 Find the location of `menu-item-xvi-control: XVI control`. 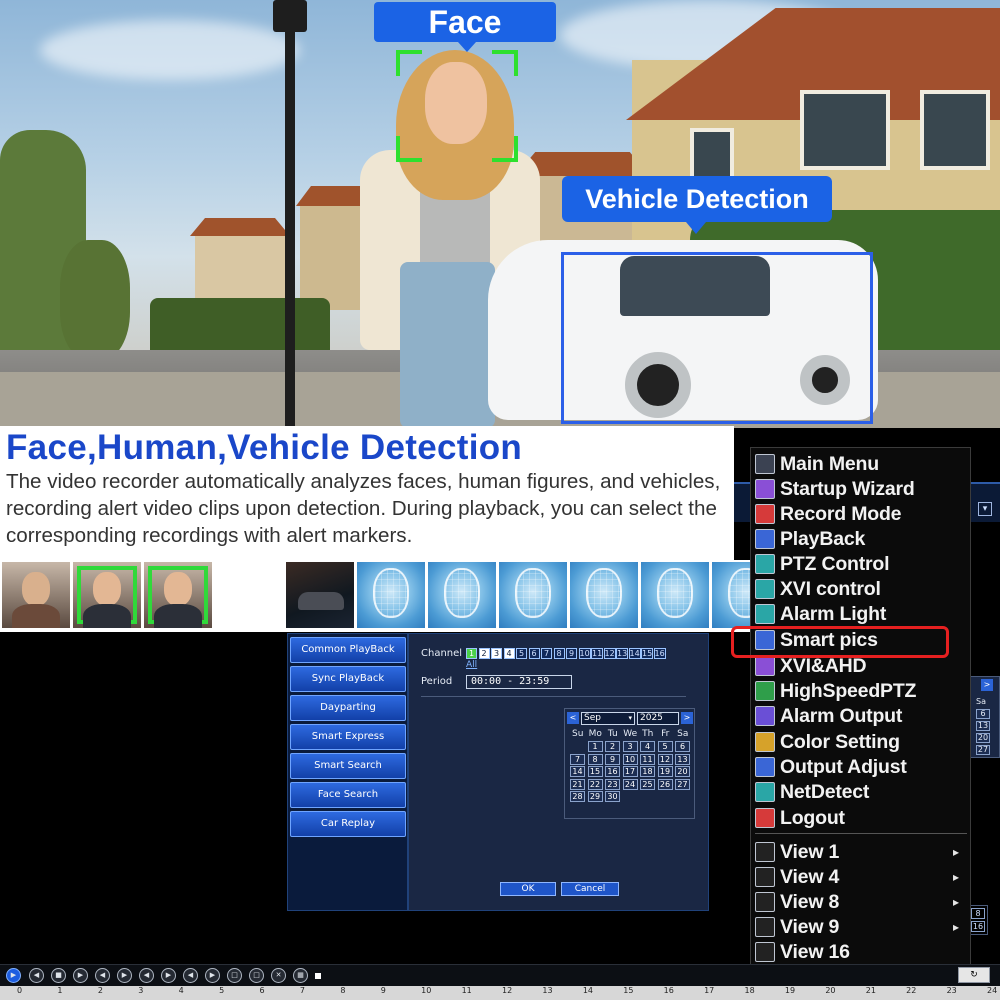

menu-item-xvi-control: XVI control is located at coordinates (818, 589).